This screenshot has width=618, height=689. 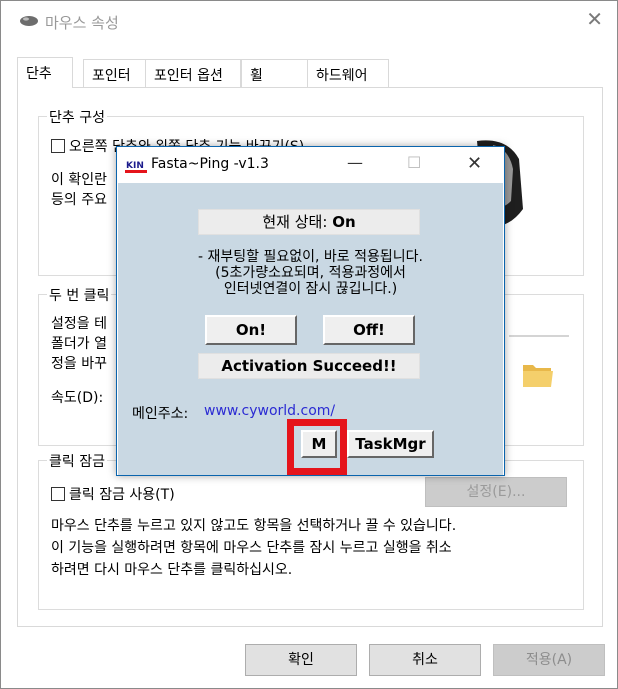 What do you see at coordinates (256, 76) in the screenshot?
I see `tab-label: 휠` at bounding box center [256, 76].